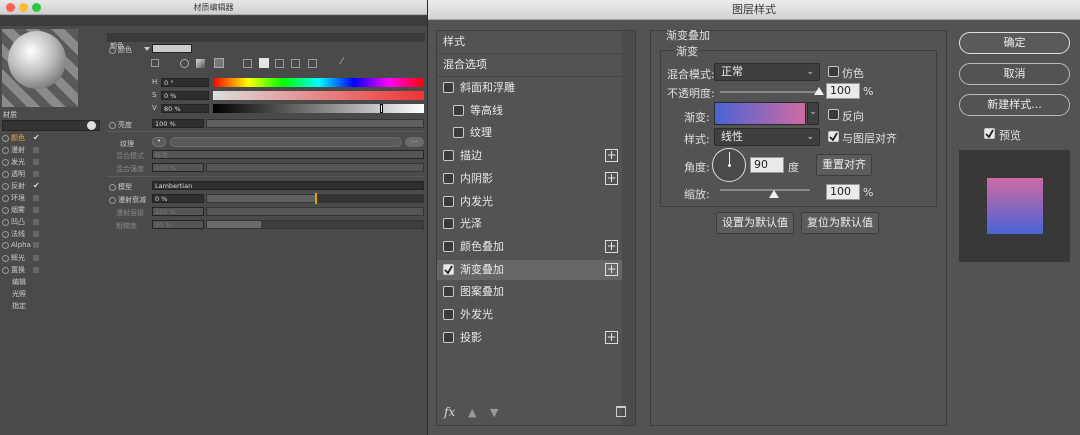 The height and width of the screenshot is (435, 1080). Describe the element at coordinates (529, 202) in the screenshot. I see `style-item: 内发光` at that location.